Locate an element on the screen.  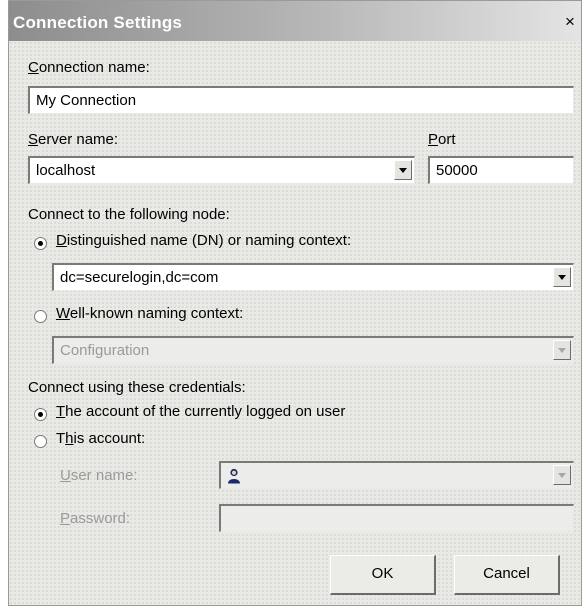
port-label: Port is located at coordinates (442, 139).